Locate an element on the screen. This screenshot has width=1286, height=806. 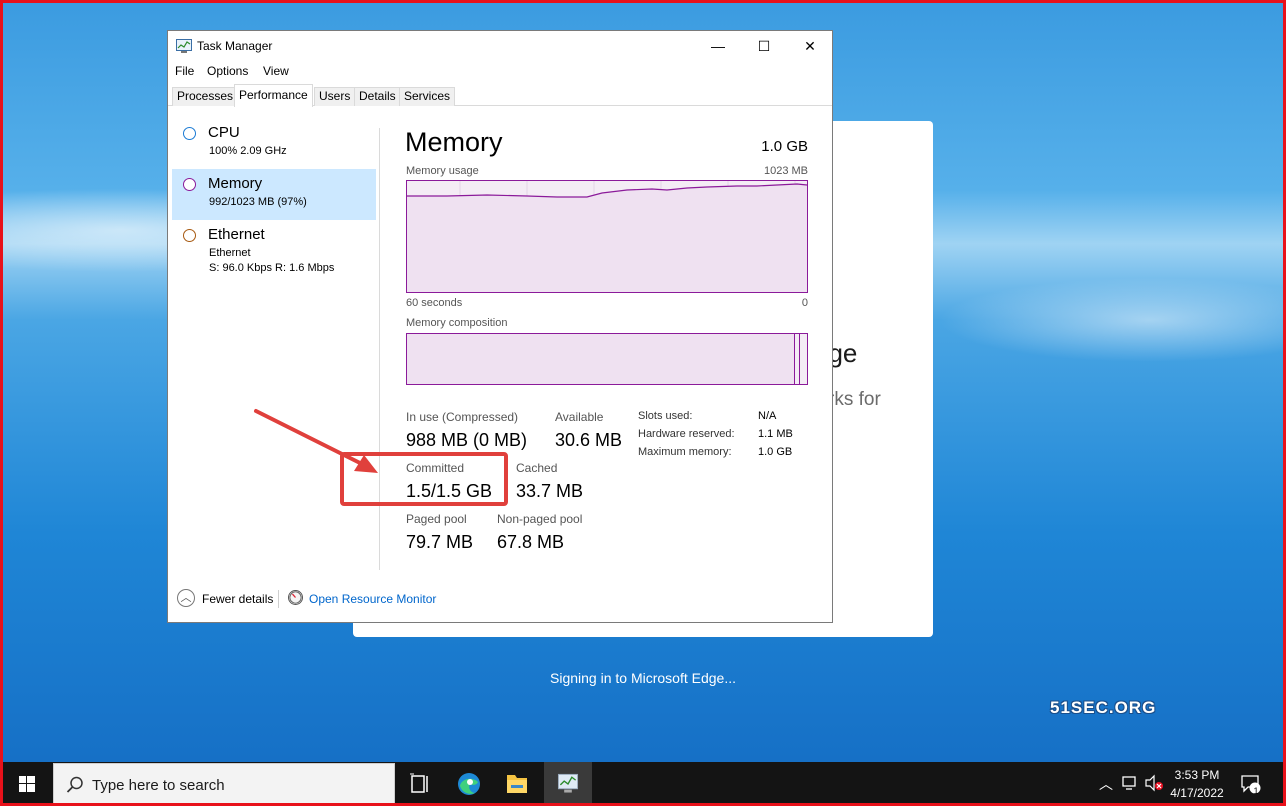
footer-divider is located at coordinates (278, 599).